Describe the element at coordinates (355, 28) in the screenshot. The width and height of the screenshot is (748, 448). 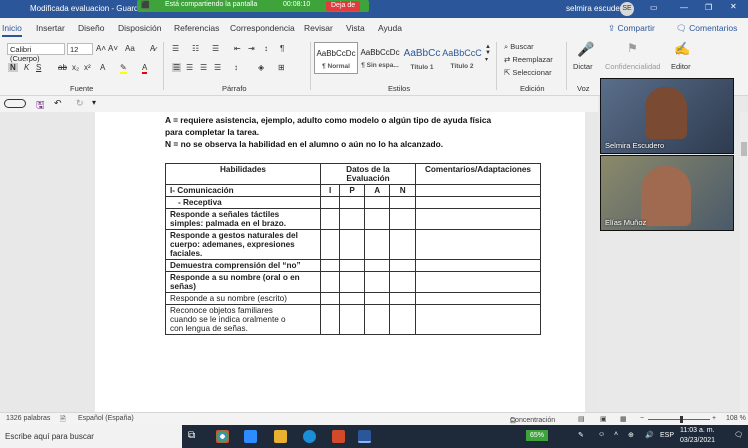
I see `tab-vista: Vista` at that location.